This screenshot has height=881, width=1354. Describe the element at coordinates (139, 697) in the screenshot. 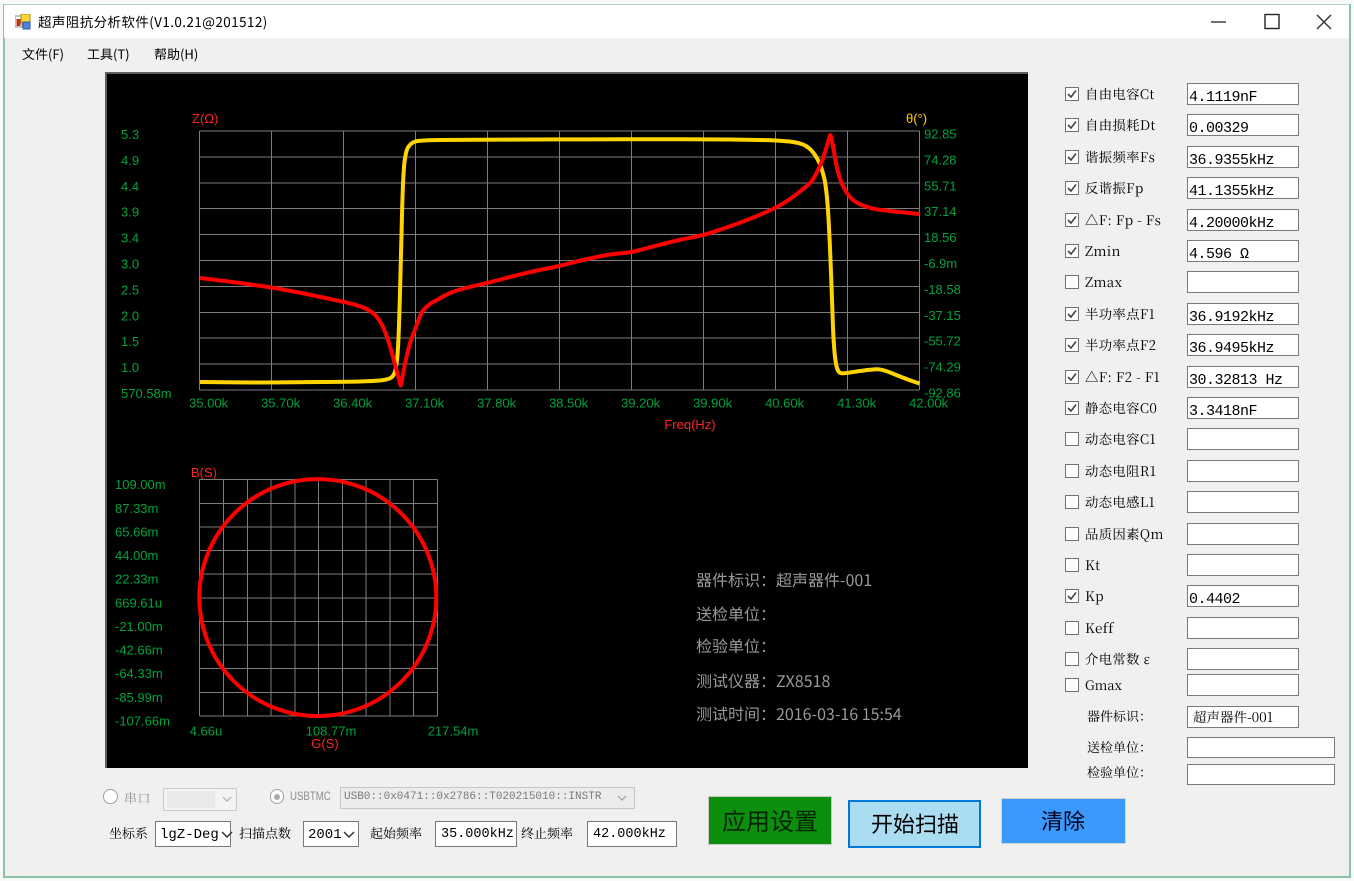

I see `svg-text: -85.99m` at that location.